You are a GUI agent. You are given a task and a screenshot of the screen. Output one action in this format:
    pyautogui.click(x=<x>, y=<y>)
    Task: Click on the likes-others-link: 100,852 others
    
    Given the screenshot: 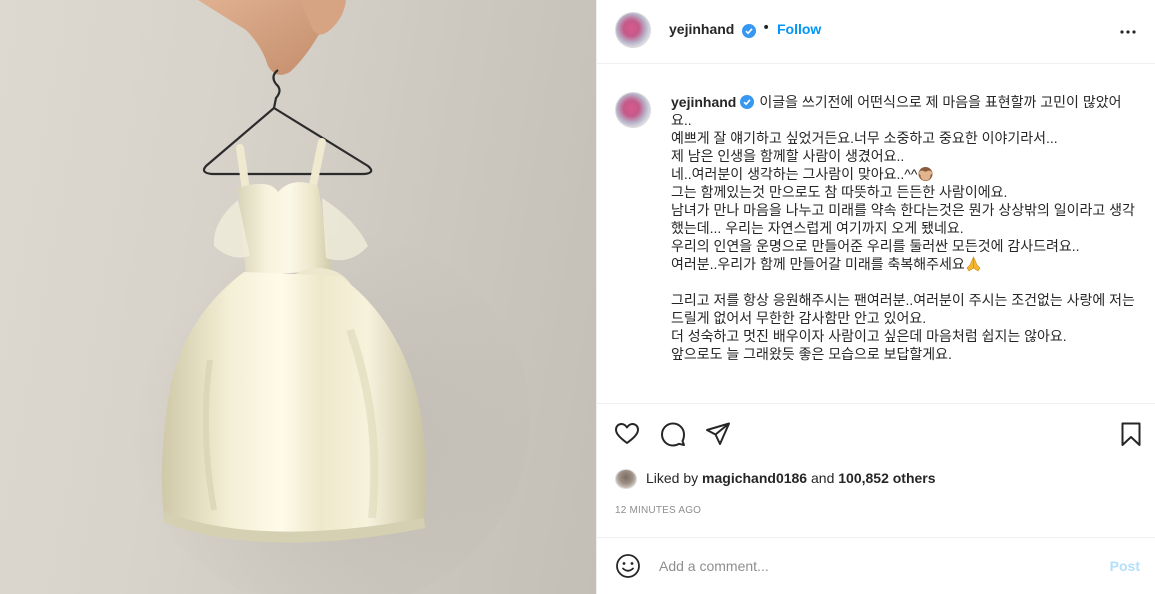 What is the action you would take?
    pyautogui.click(x=886, y=478)
    